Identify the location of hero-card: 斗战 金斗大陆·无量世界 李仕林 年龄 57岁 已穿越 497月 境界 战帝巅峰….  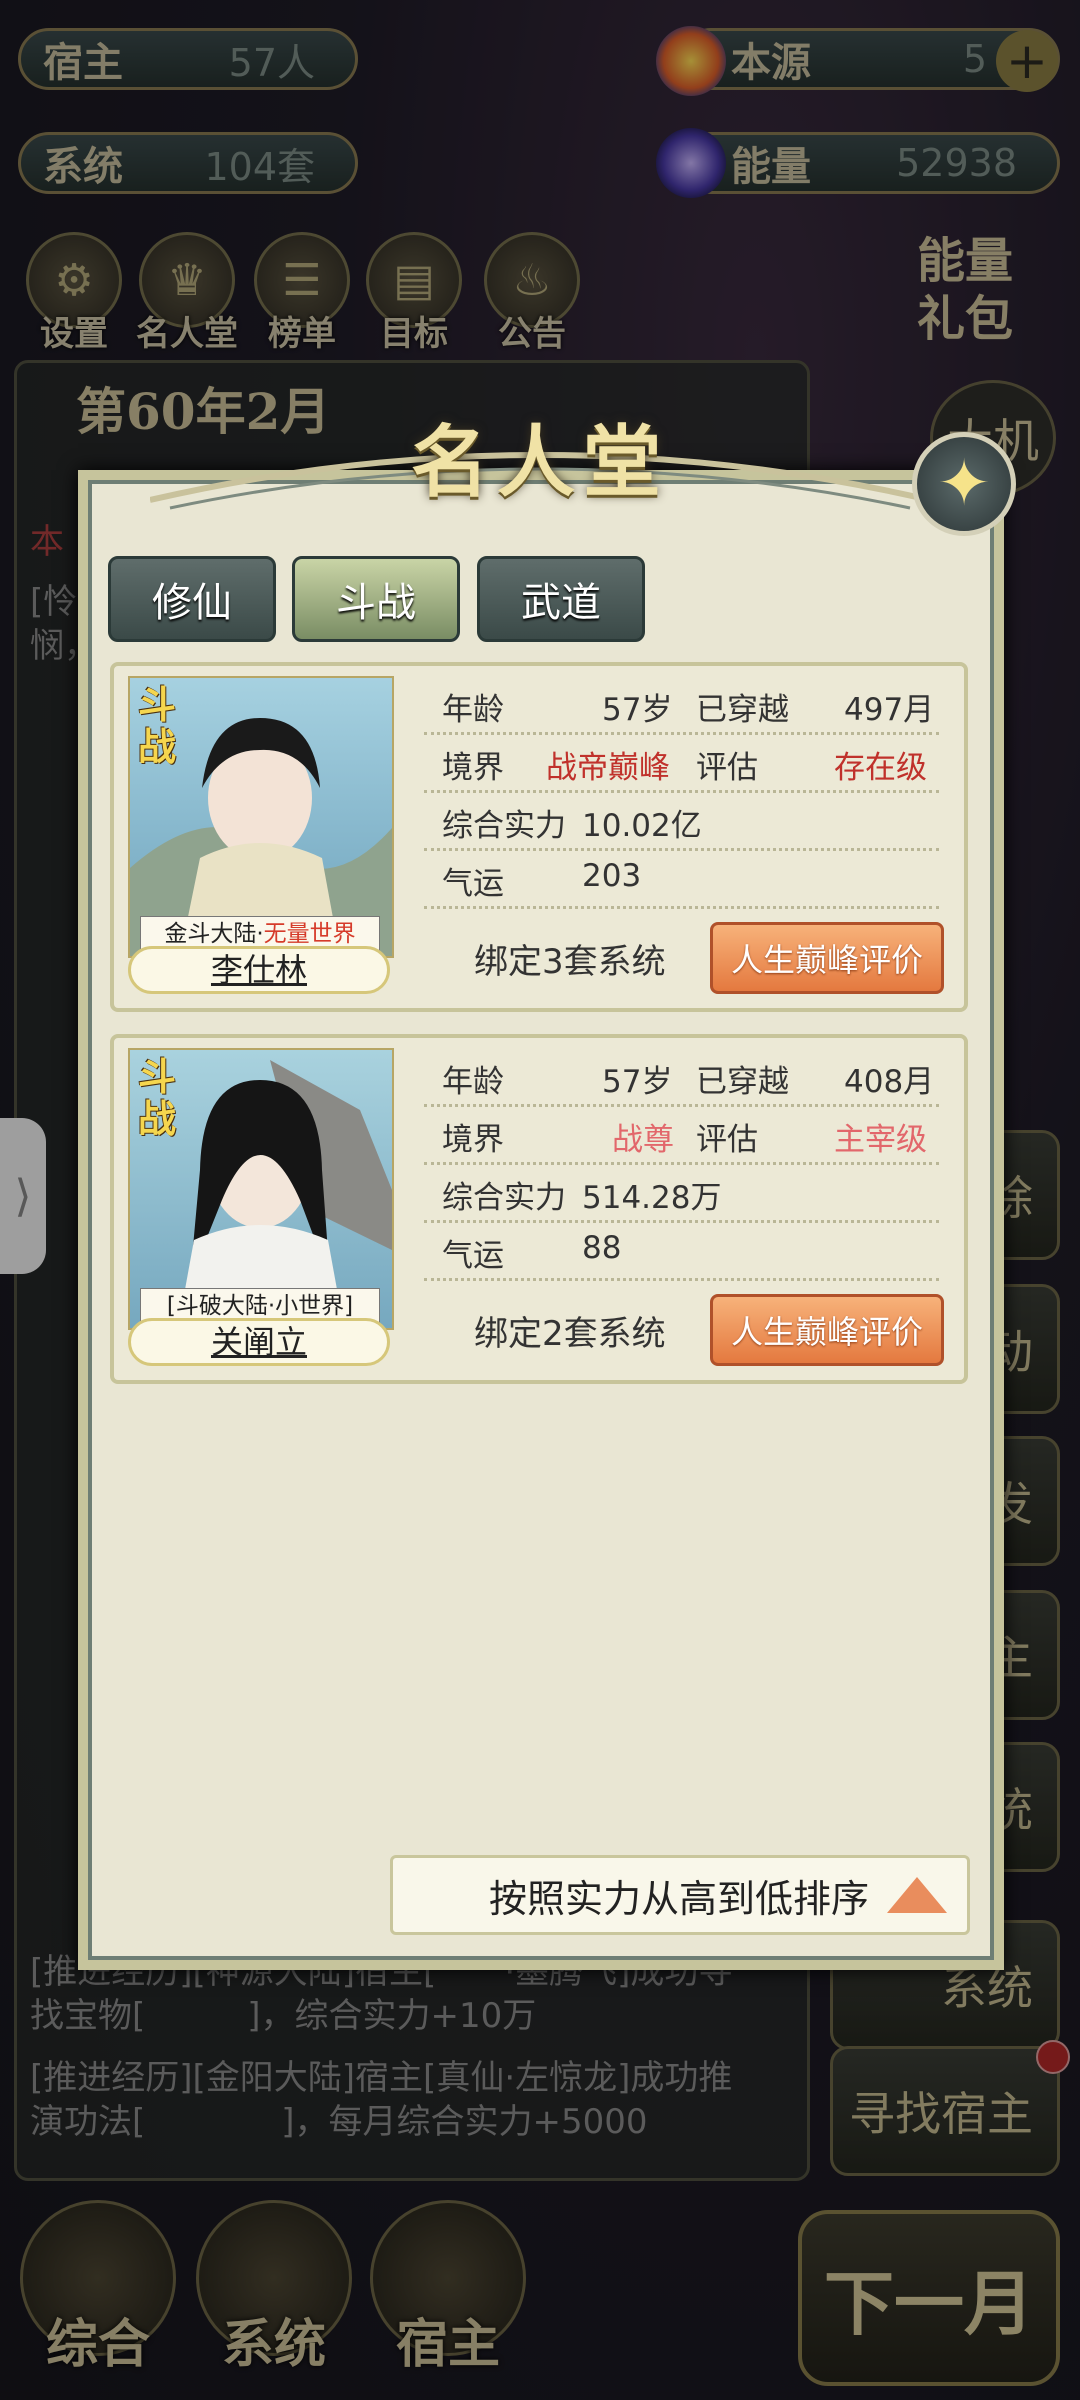
(539, 837).